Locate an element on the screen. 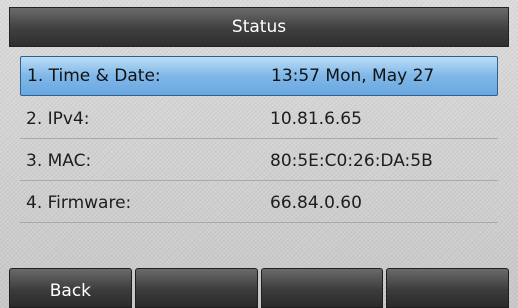 Image resolution: width=518 pixels, height=308 pixels. status-item-label: 3. MAC: is located at coordinates (59, 161).